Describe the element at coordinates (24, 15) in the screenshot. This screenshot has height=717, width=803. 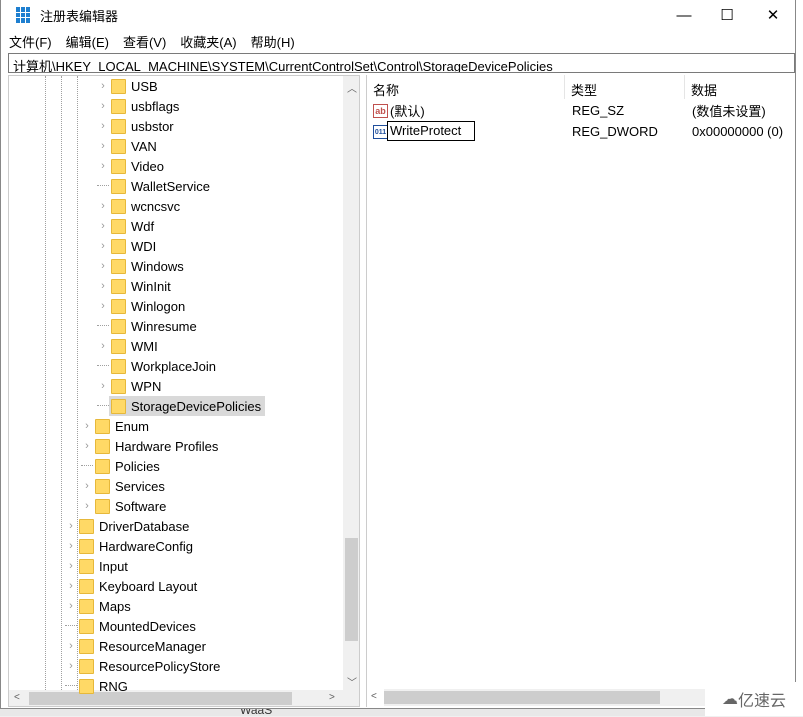
I see `regedit-app-icon` at that location.